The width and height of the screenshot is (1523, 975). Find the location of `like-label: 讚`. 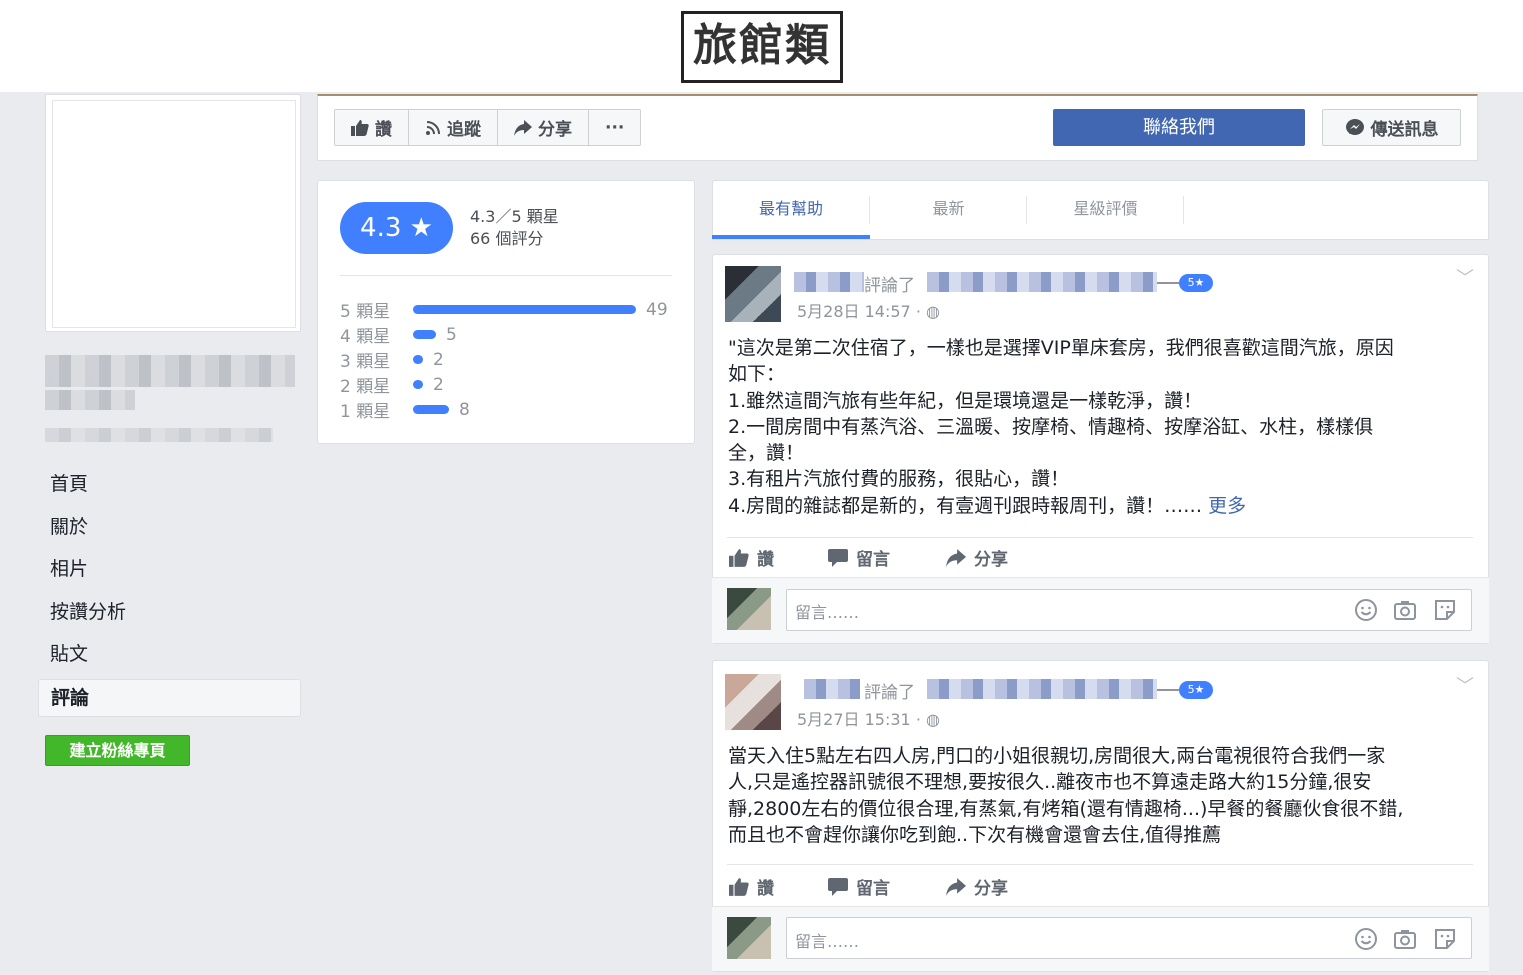

like-label: 讚 is located at coordinates (765, 889).